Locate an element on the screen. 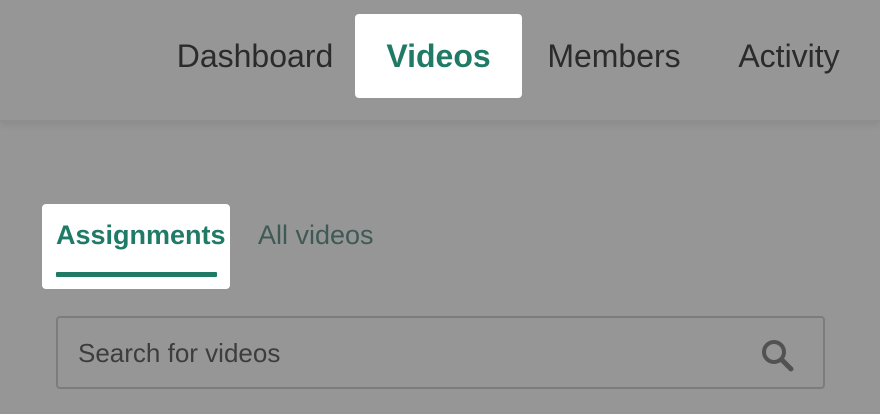 This screenshot has height=414, width=880. nav-item-members: Members is located at coordinates (614, 56).